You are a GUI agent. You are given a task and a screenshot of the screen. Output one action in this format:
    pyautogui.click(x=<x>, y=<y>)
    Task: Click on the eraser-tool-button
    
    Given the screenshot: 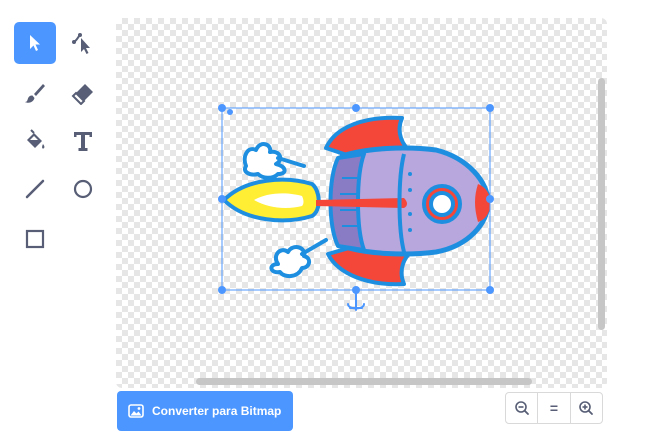 What is the action you would take?
    pyautogui.click(x=83, y=93)
    